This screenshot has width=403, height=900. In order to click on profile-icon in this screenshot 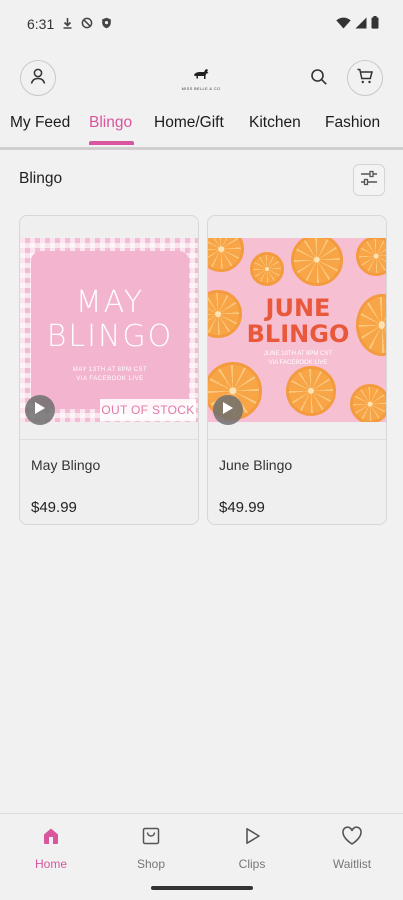, I will do `click(38, 78)`.